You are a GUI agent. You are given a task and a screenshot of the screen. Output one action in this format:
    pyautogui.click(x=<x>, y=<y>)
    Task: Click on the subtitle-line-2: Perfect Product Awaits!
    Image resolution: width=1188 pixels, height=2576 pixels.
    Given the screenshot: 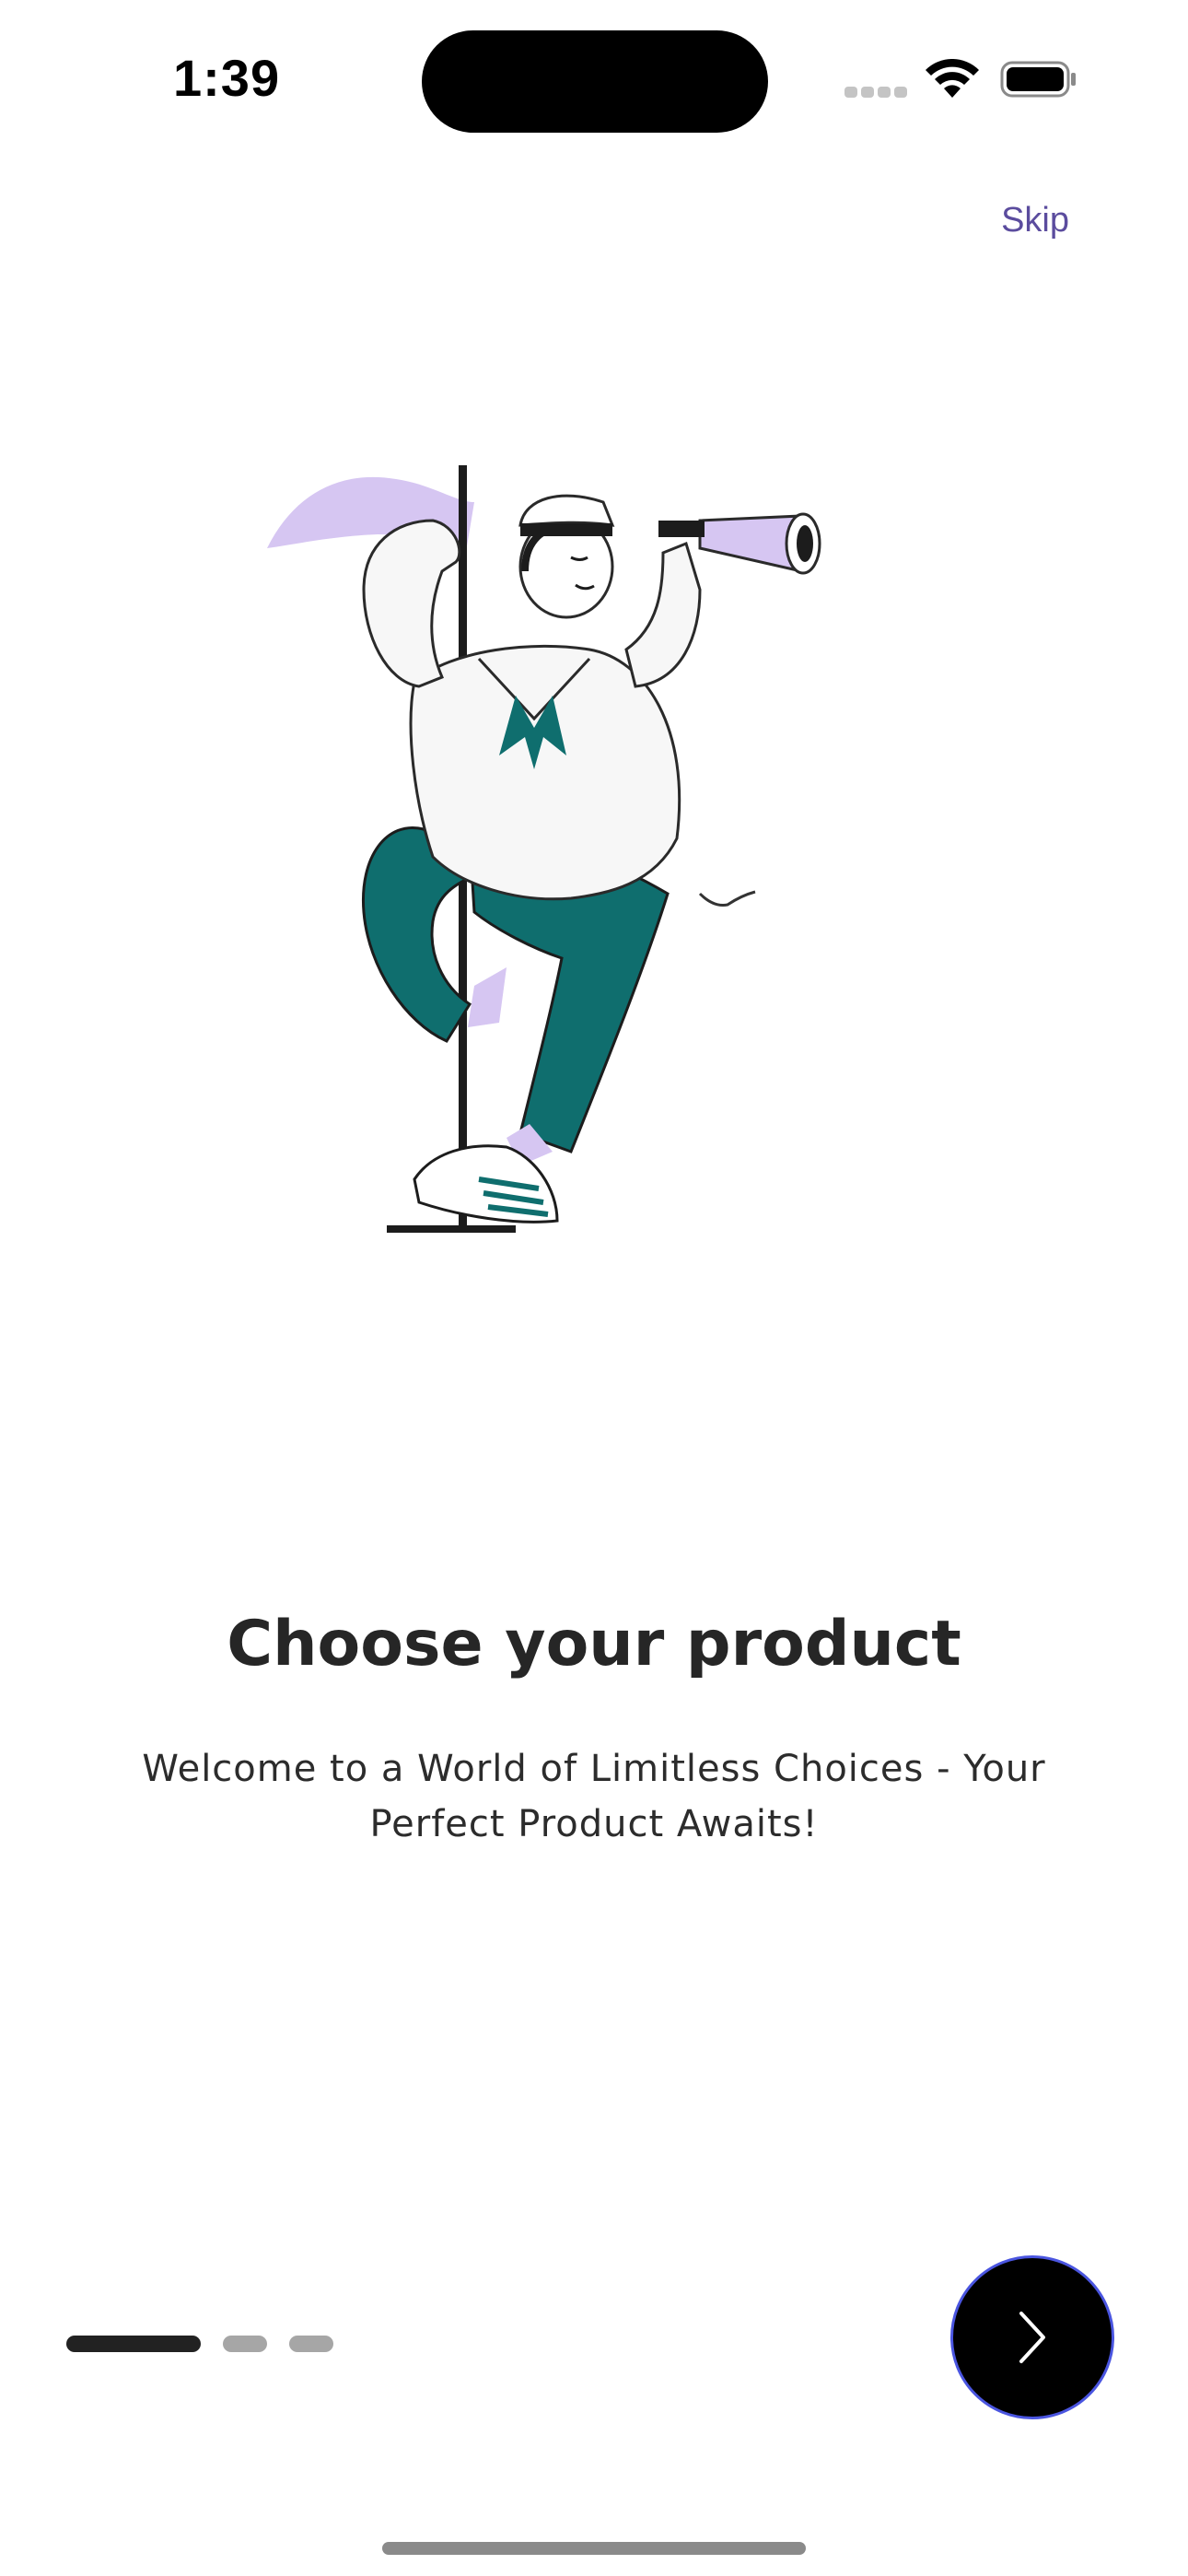 What is the action you would take?
    pyautogui.click(x=594, y=1824)
    